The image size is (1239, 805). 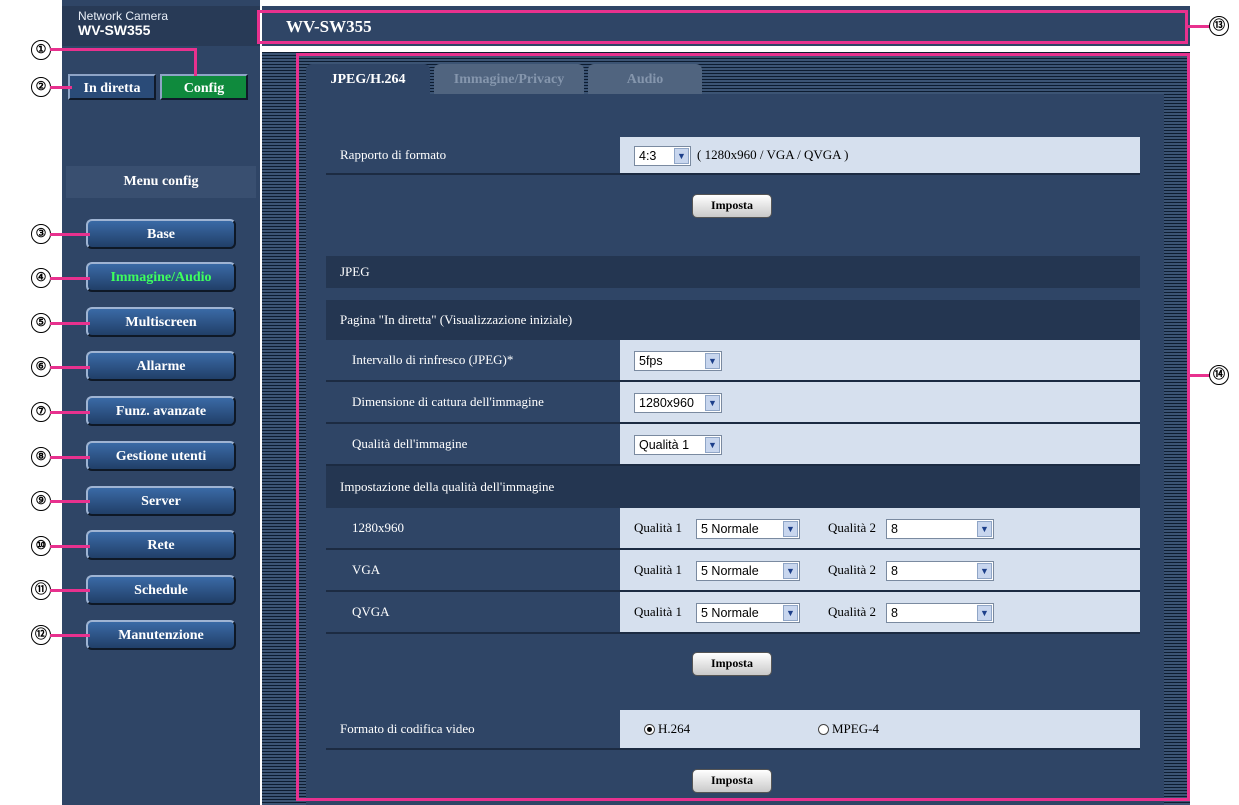 I want to click on menu-item-alarm: Allarme, so click(x=161, y=366).